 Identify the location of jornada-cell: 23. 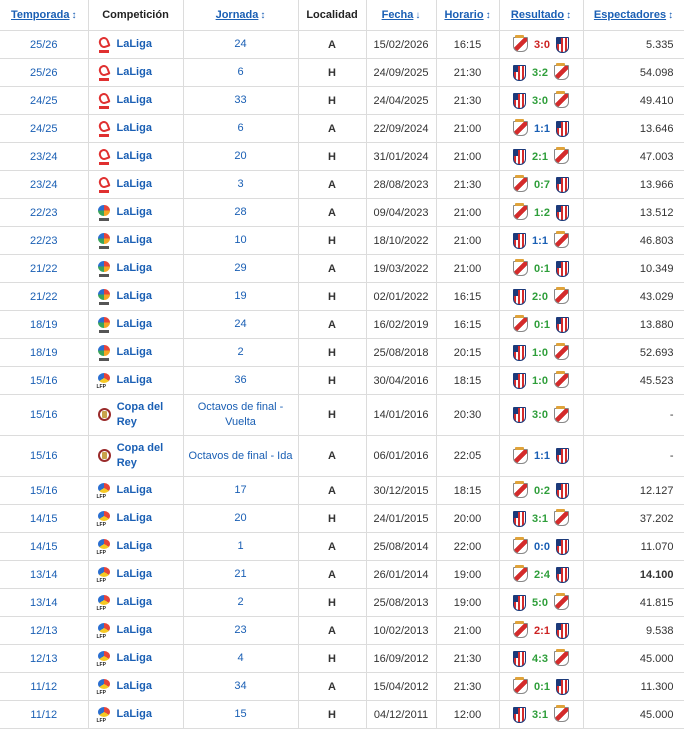
(241, 630).